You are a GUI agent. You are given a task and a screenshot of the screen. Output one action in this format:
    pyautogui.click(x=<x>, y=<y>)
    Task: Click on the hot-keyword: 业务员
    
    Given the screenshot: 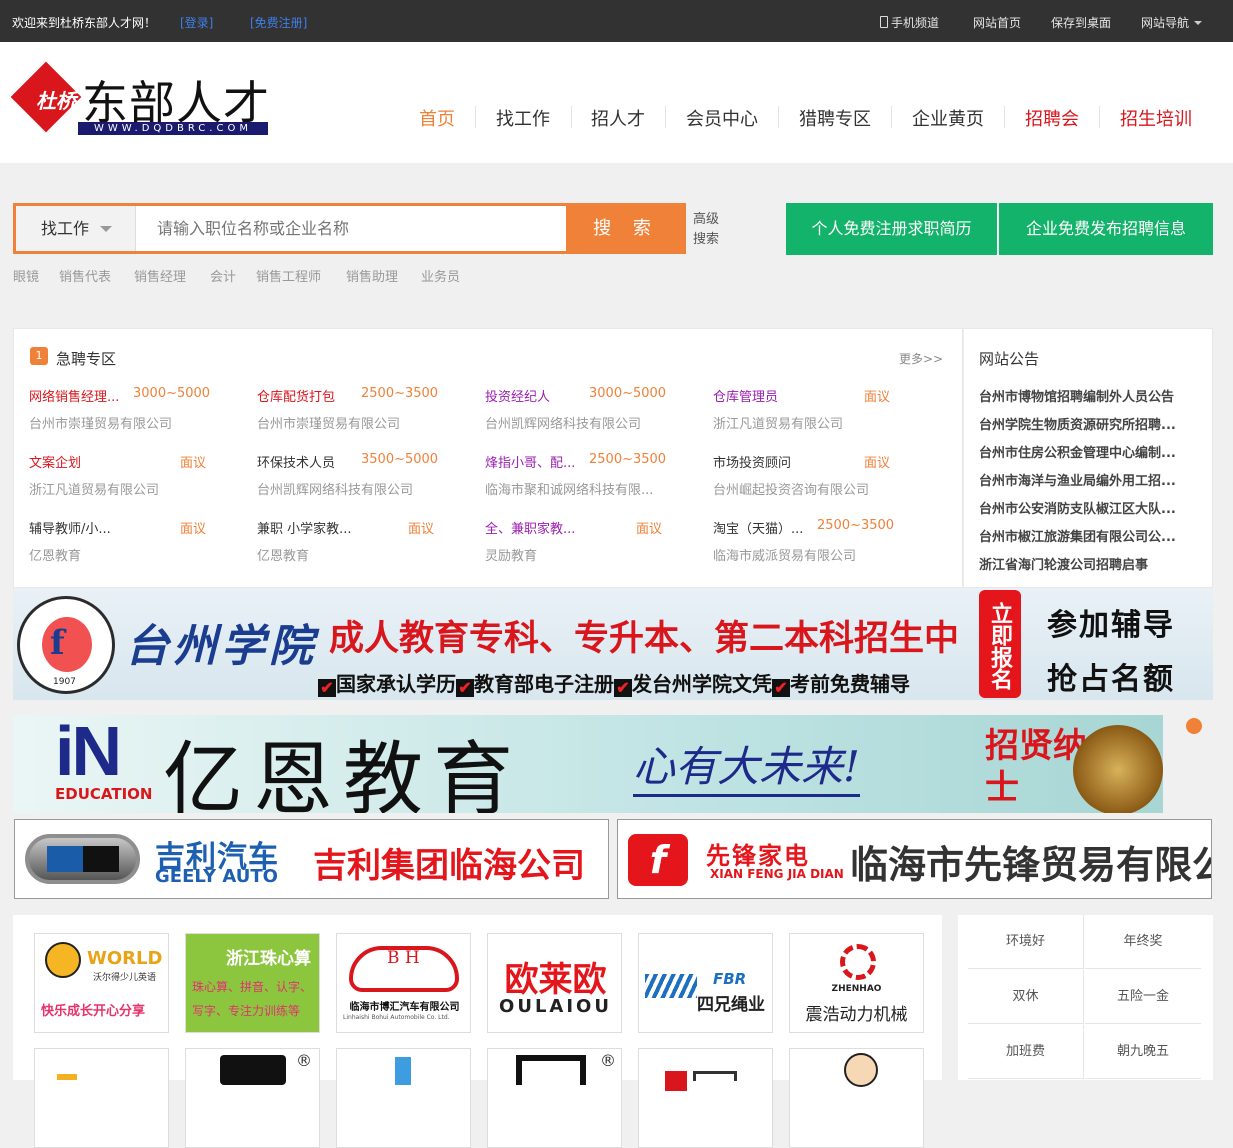 What is the action you would take?
    pyautogui.click(x=440, y=275)
    